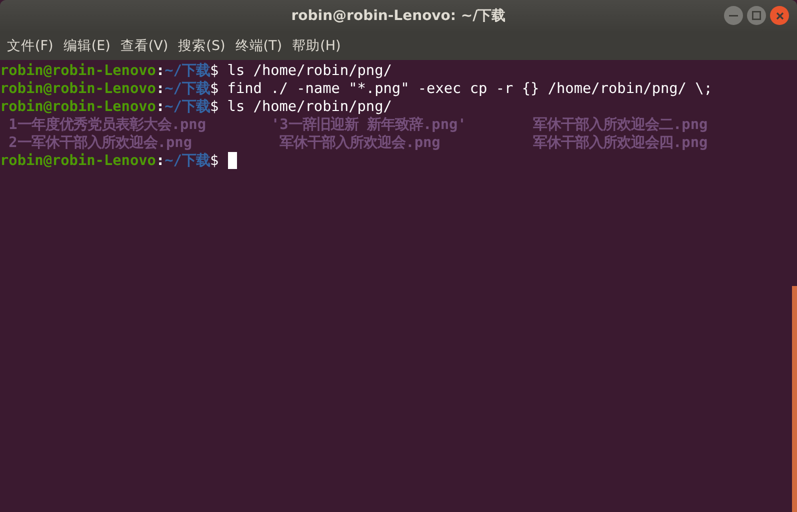  What do you see at coordinates (469, 89) in the screenshot?
I see `command-text: find ./ -name "*.png" -exec cp -r {} /home/robin/png/ \;` at bounding box center [469, 89].